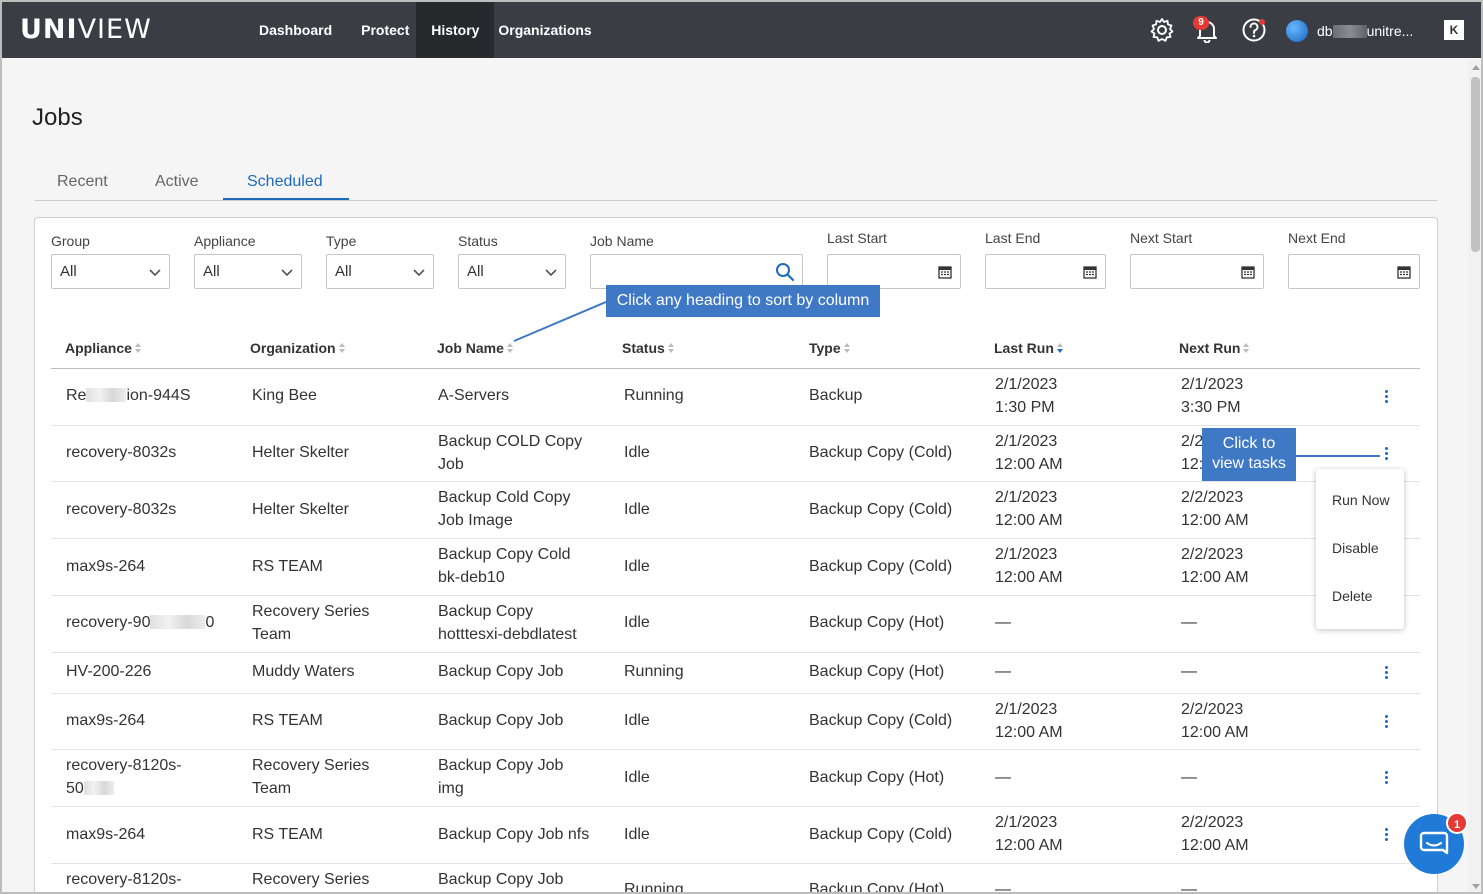 This screenshot has width=1483, height=894. I want to click on cell-appliance: Re ion-944S, so click(128, 395).